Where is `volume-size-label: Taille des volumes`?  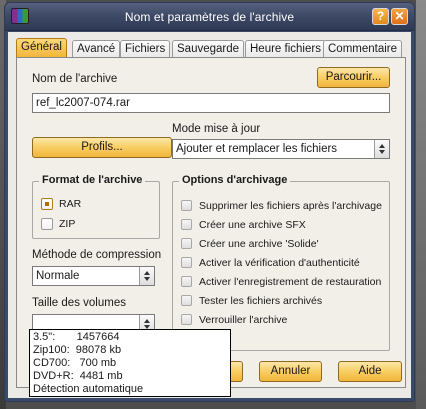
volume-size-label: Taille des volumes is located at coordinates (79, 303).